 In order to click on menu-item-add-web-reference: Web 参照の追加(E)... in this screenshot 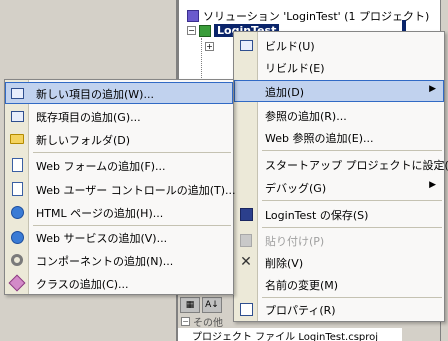, I will do `click(339, 137)`.